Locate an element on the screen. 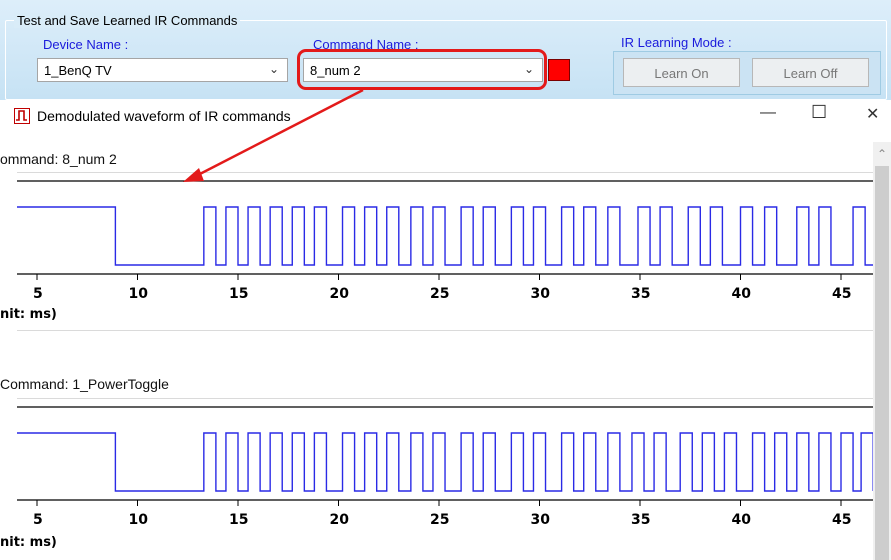  annotation-arrow is located at coordinates (273, 135).